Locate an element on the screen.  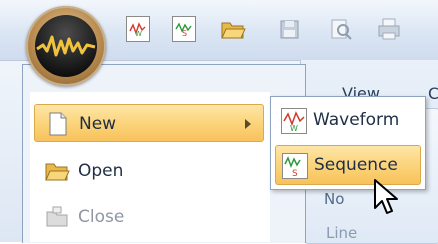
ribbon-partial-label-line: Line is located at coordinates (342, 233).